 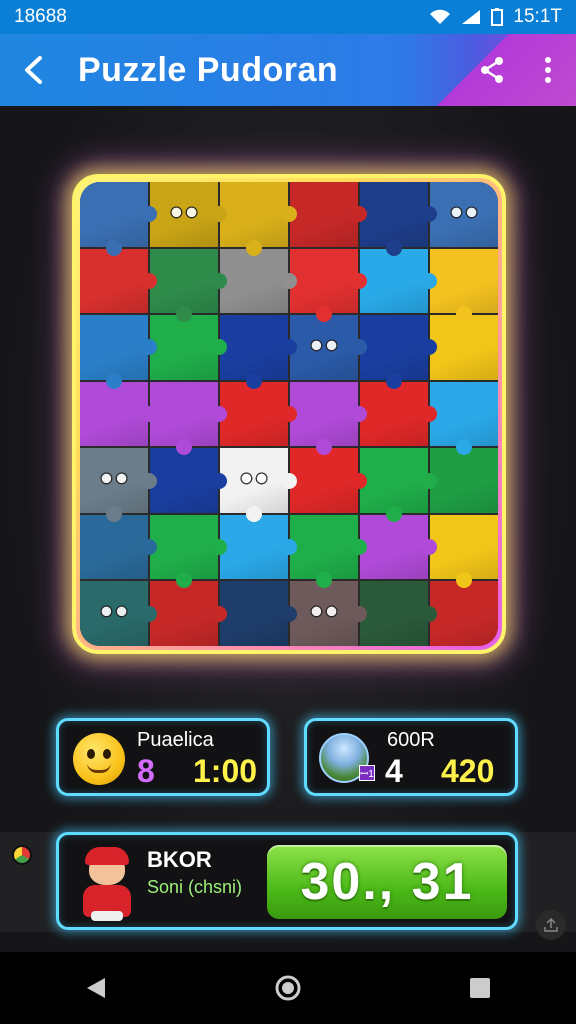 I want to click on player-2-badge: ꟷ1, so click(x=367, y=773).